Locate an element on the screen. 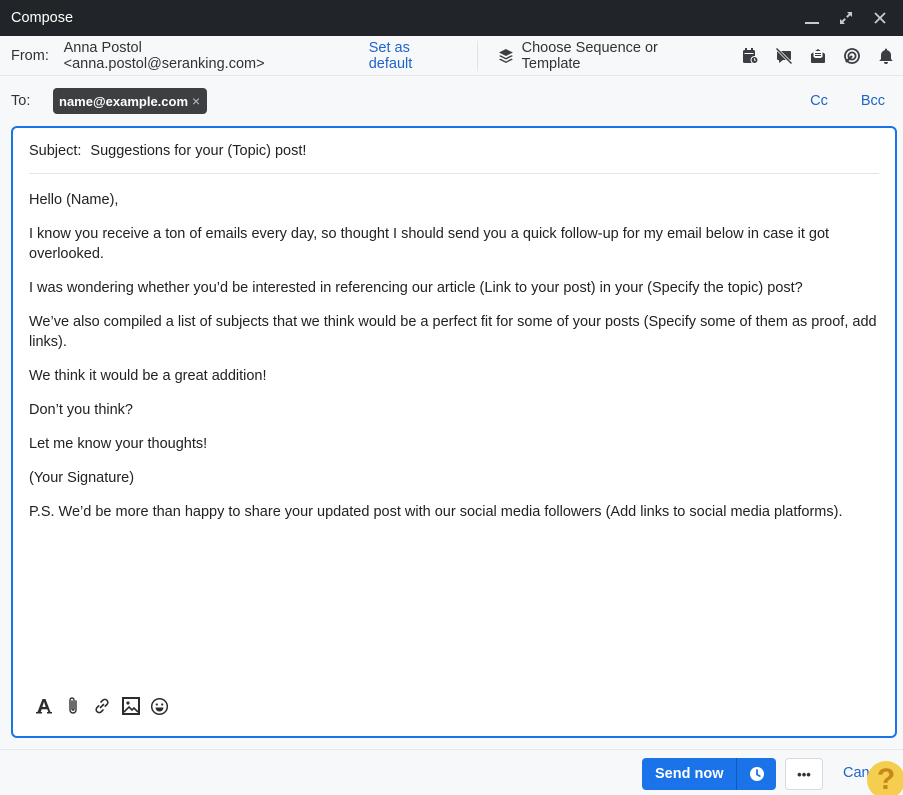  emoji-icon is located at coordinates (159, 706).